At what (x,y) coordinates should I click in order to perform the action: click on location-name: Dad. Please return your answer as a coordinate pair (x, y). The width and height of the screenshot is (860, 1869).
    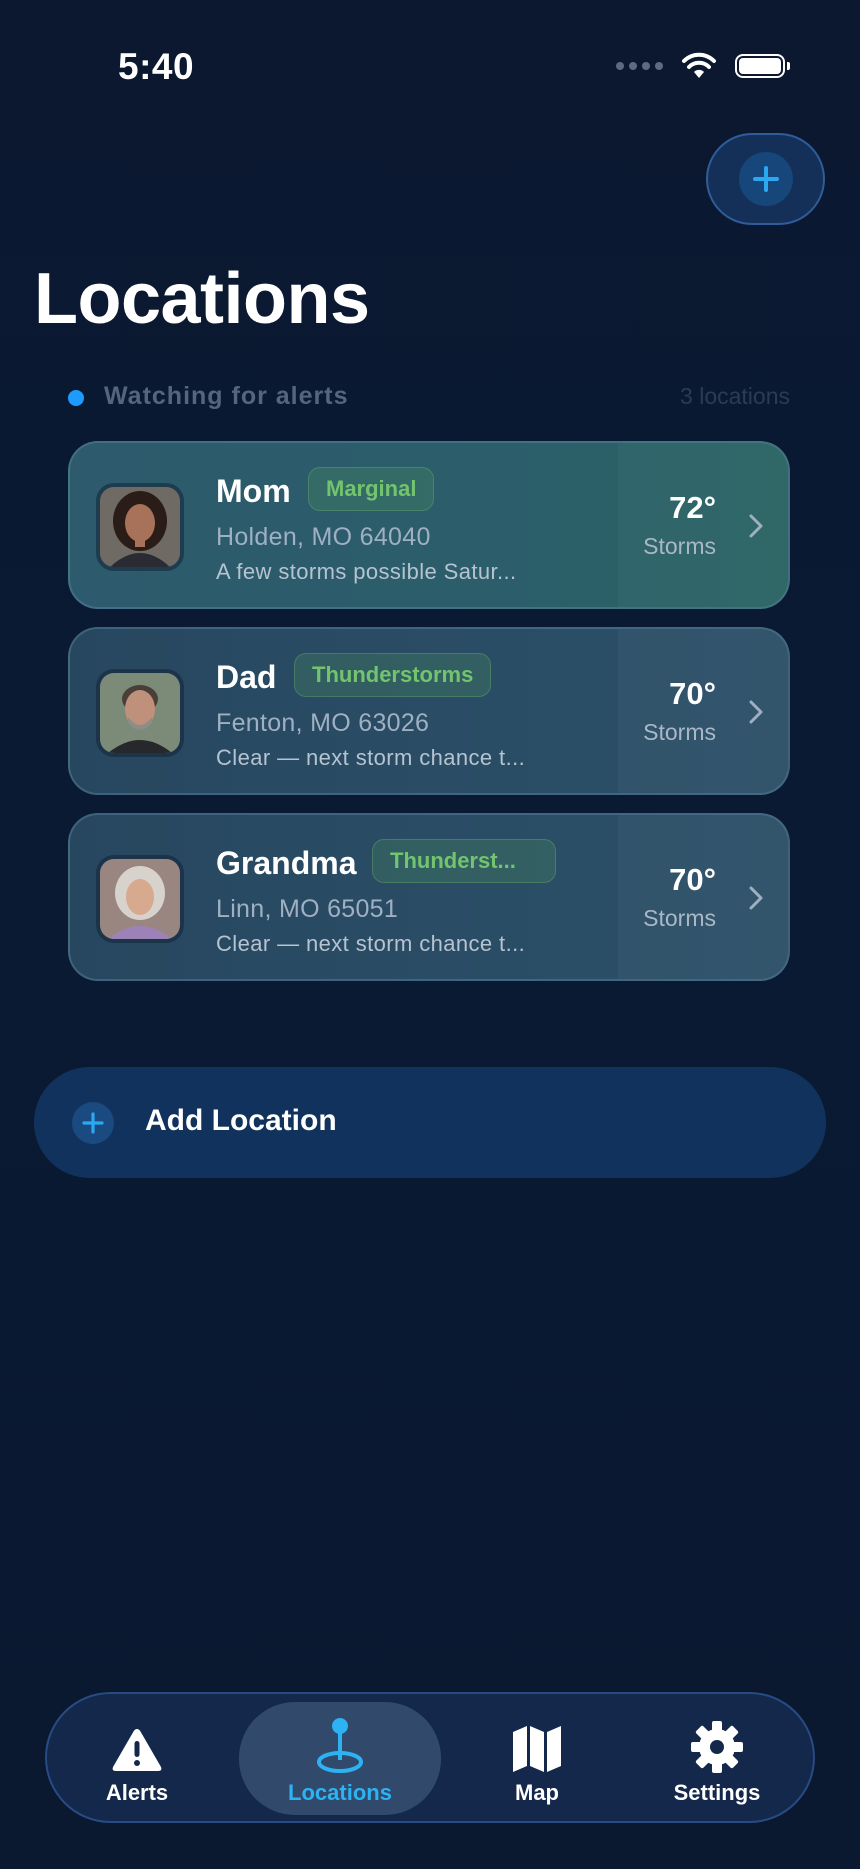
    Looking at the image, I should click on (246, 677).